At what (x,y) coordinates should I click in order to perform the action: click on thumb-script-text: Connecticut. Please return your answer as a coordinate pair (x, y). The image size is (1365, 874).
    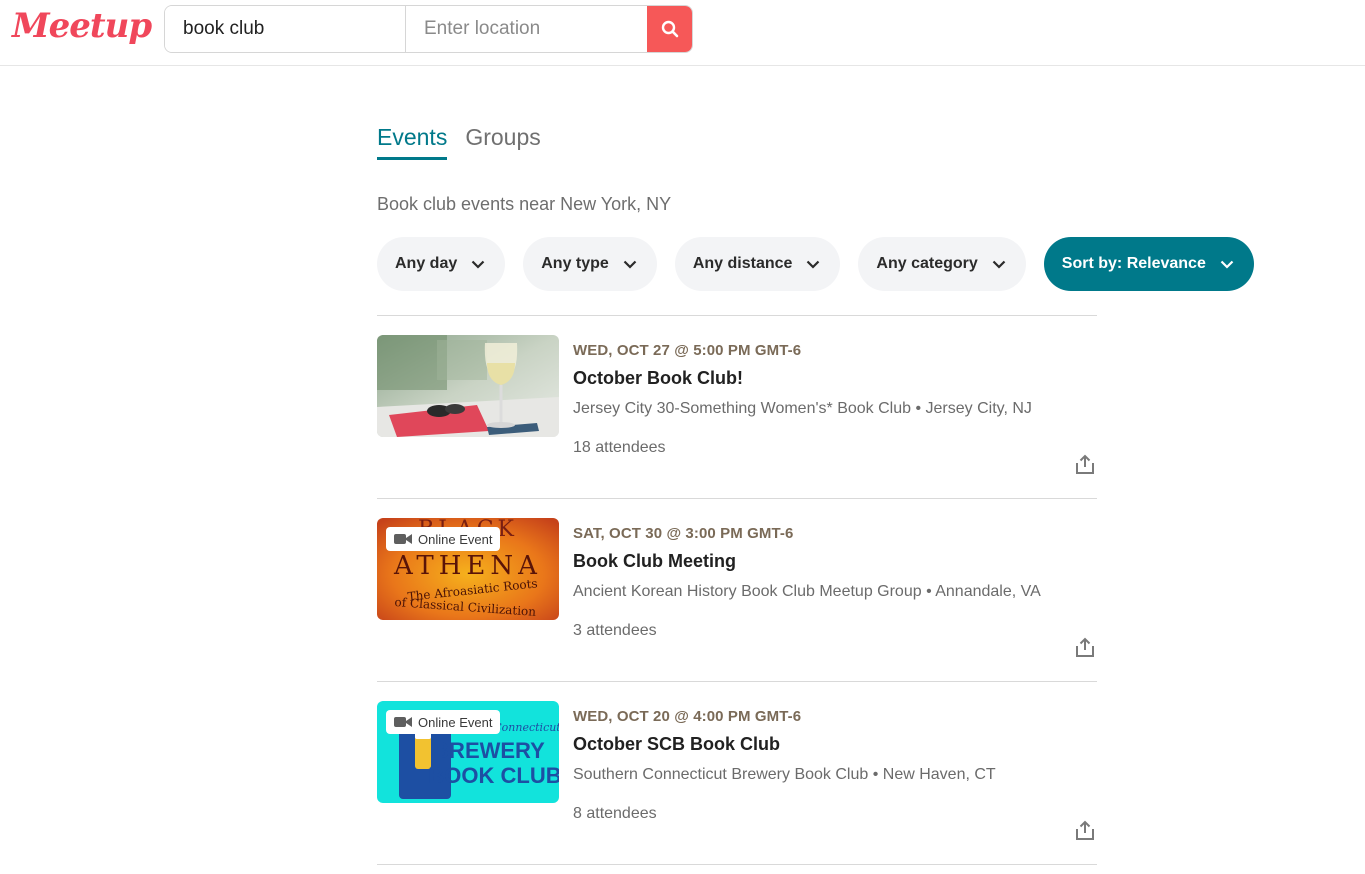
    Looking at the image, I should click on (526, 727).